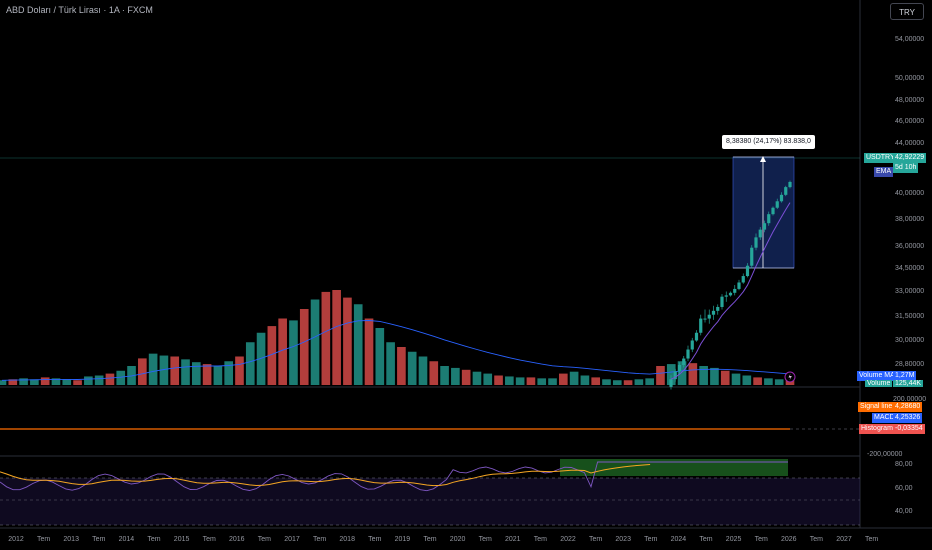 This screenshot has width=932, height=550. I want to click on time-tick: 2014, so click(126, 539).